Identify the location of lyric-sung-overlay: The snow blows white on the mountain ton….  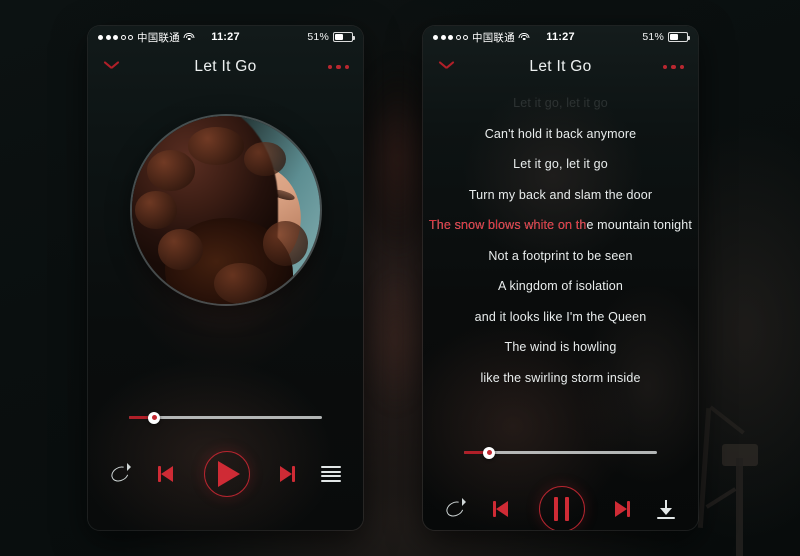
(508, 225).